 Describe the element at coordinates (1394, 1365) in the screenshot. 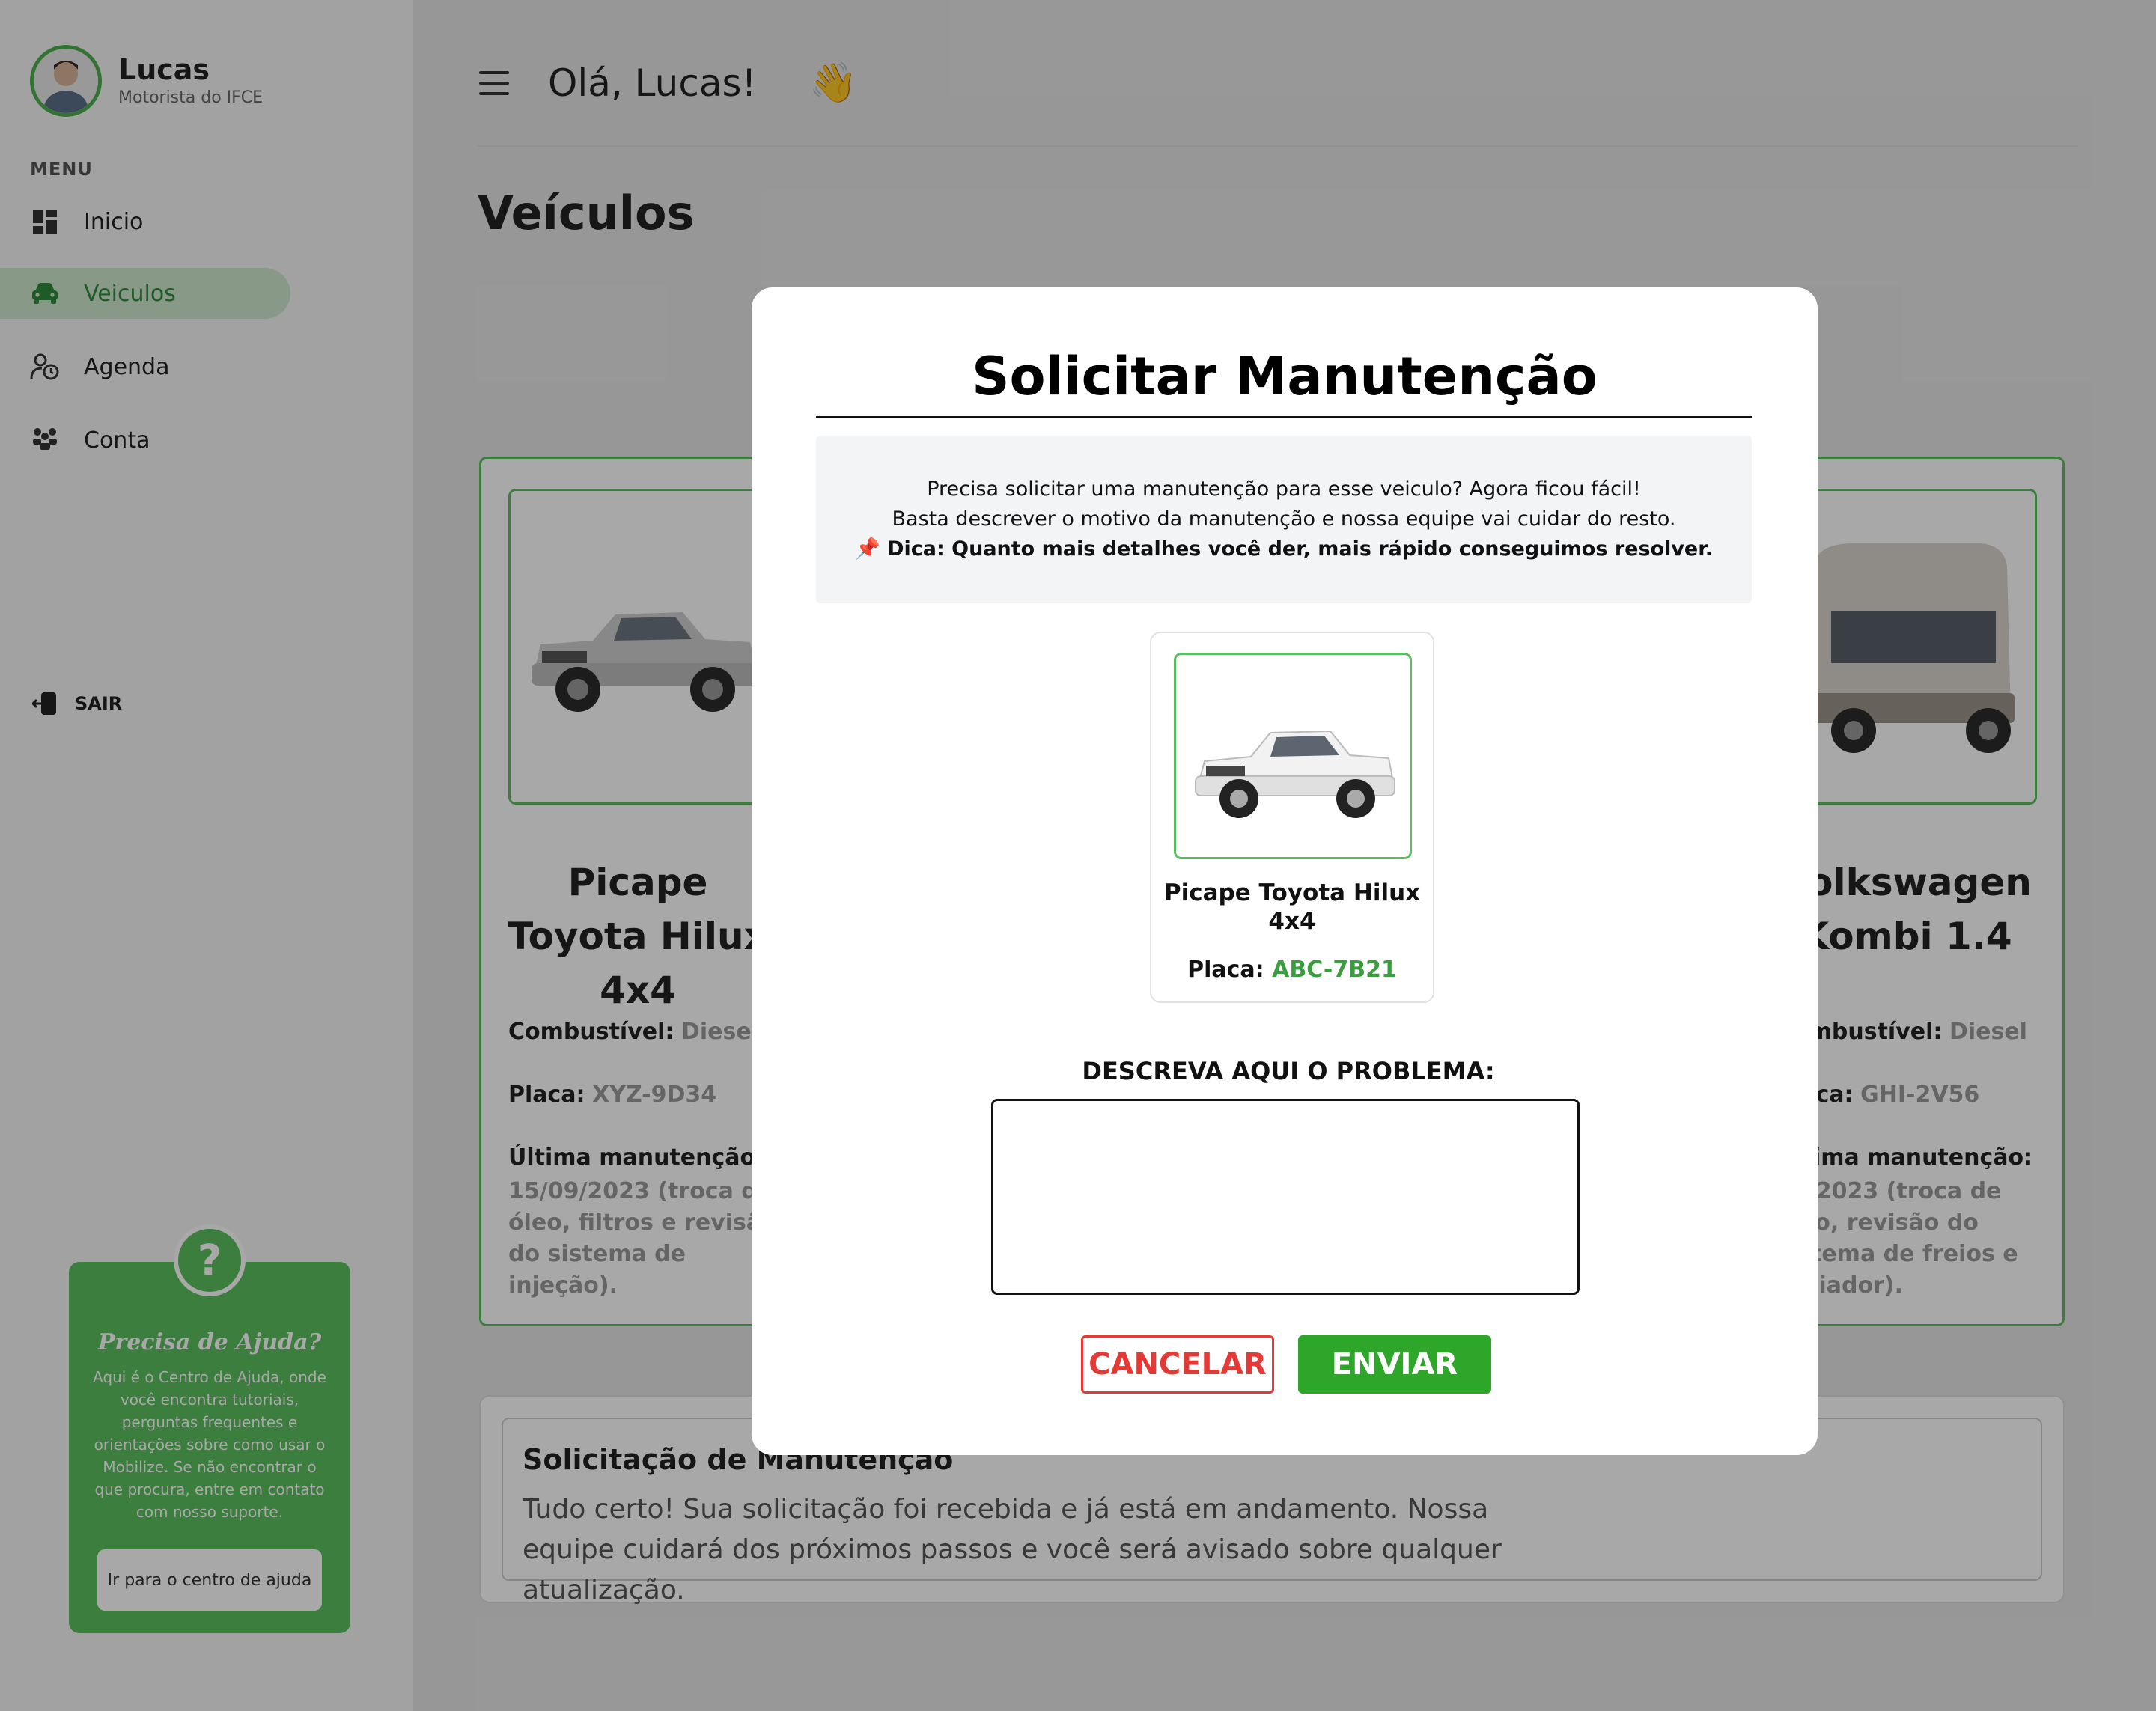

I see `send-button: ENVIAR` at that location.